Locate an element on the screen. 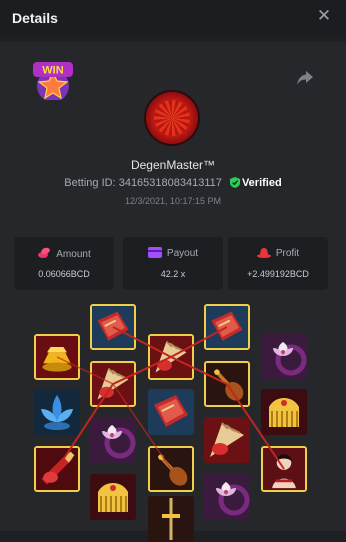 Image resolution: width=346 pixels, height=542 pixels. tile-gold-ingots is located at coordinates (57, 357).